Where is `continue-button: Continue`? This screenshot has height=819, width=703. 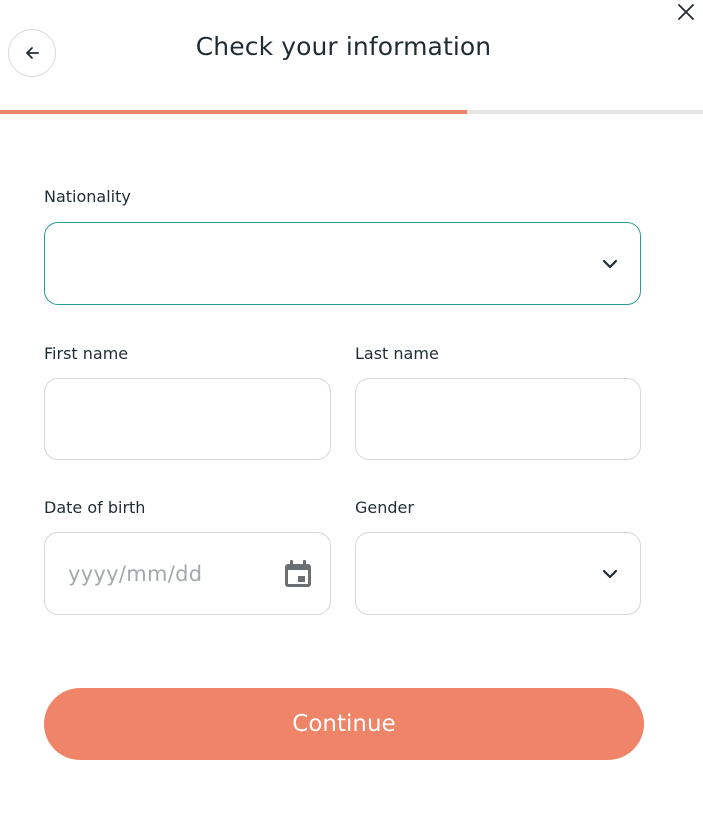
continue-button: Continue is located at coordinates (344, 724).